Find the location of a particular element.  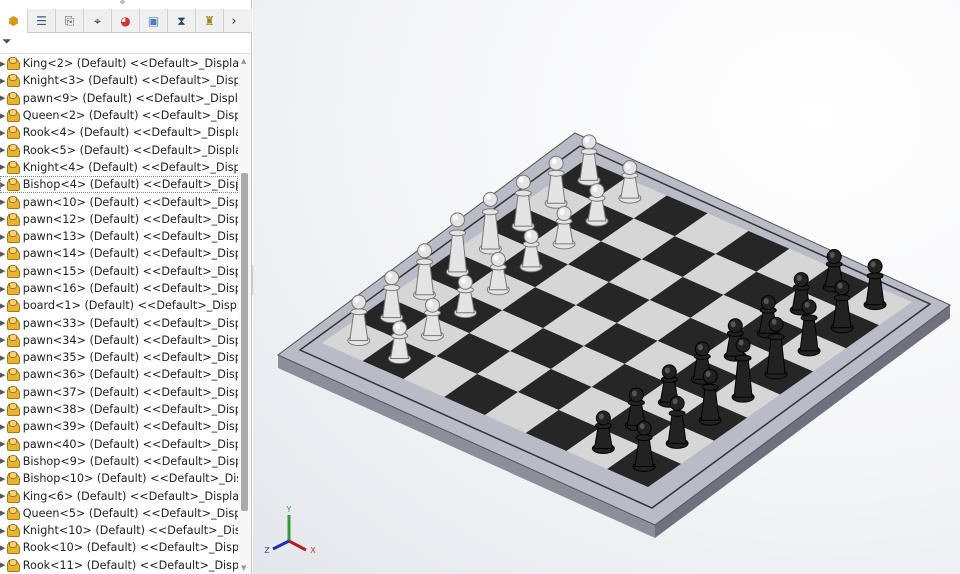

tab-appearance: ▣ is located at coordinates (154, 21).